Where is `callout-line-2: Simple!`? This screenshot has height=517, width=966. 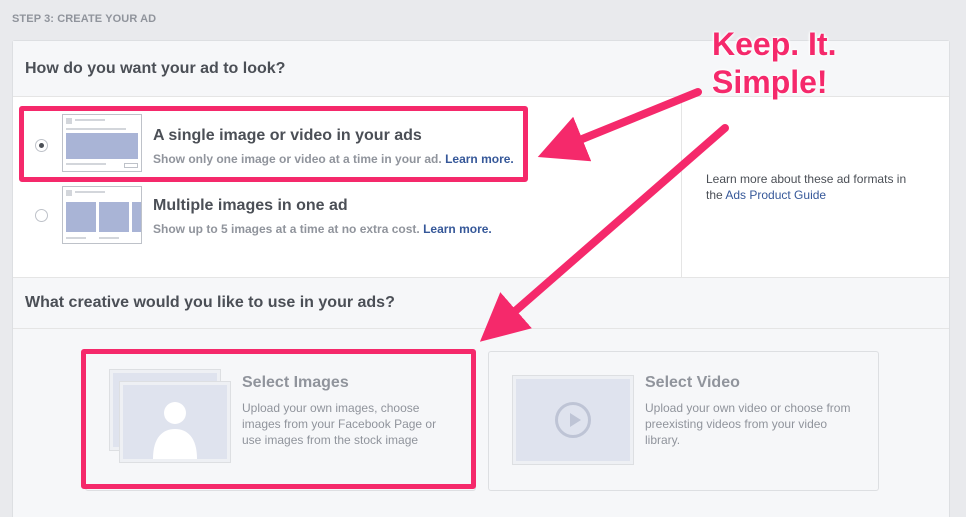
callout-line-2: Simple! is located at coordinates (770, 82).